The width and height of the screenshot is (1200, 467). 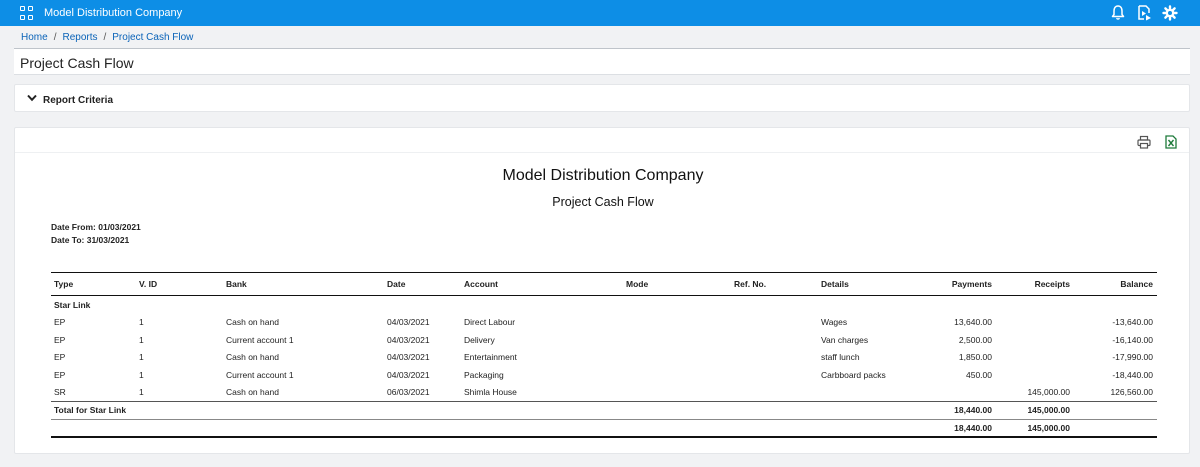 I want to click on gear-icon, so click(x=1170, y=12).